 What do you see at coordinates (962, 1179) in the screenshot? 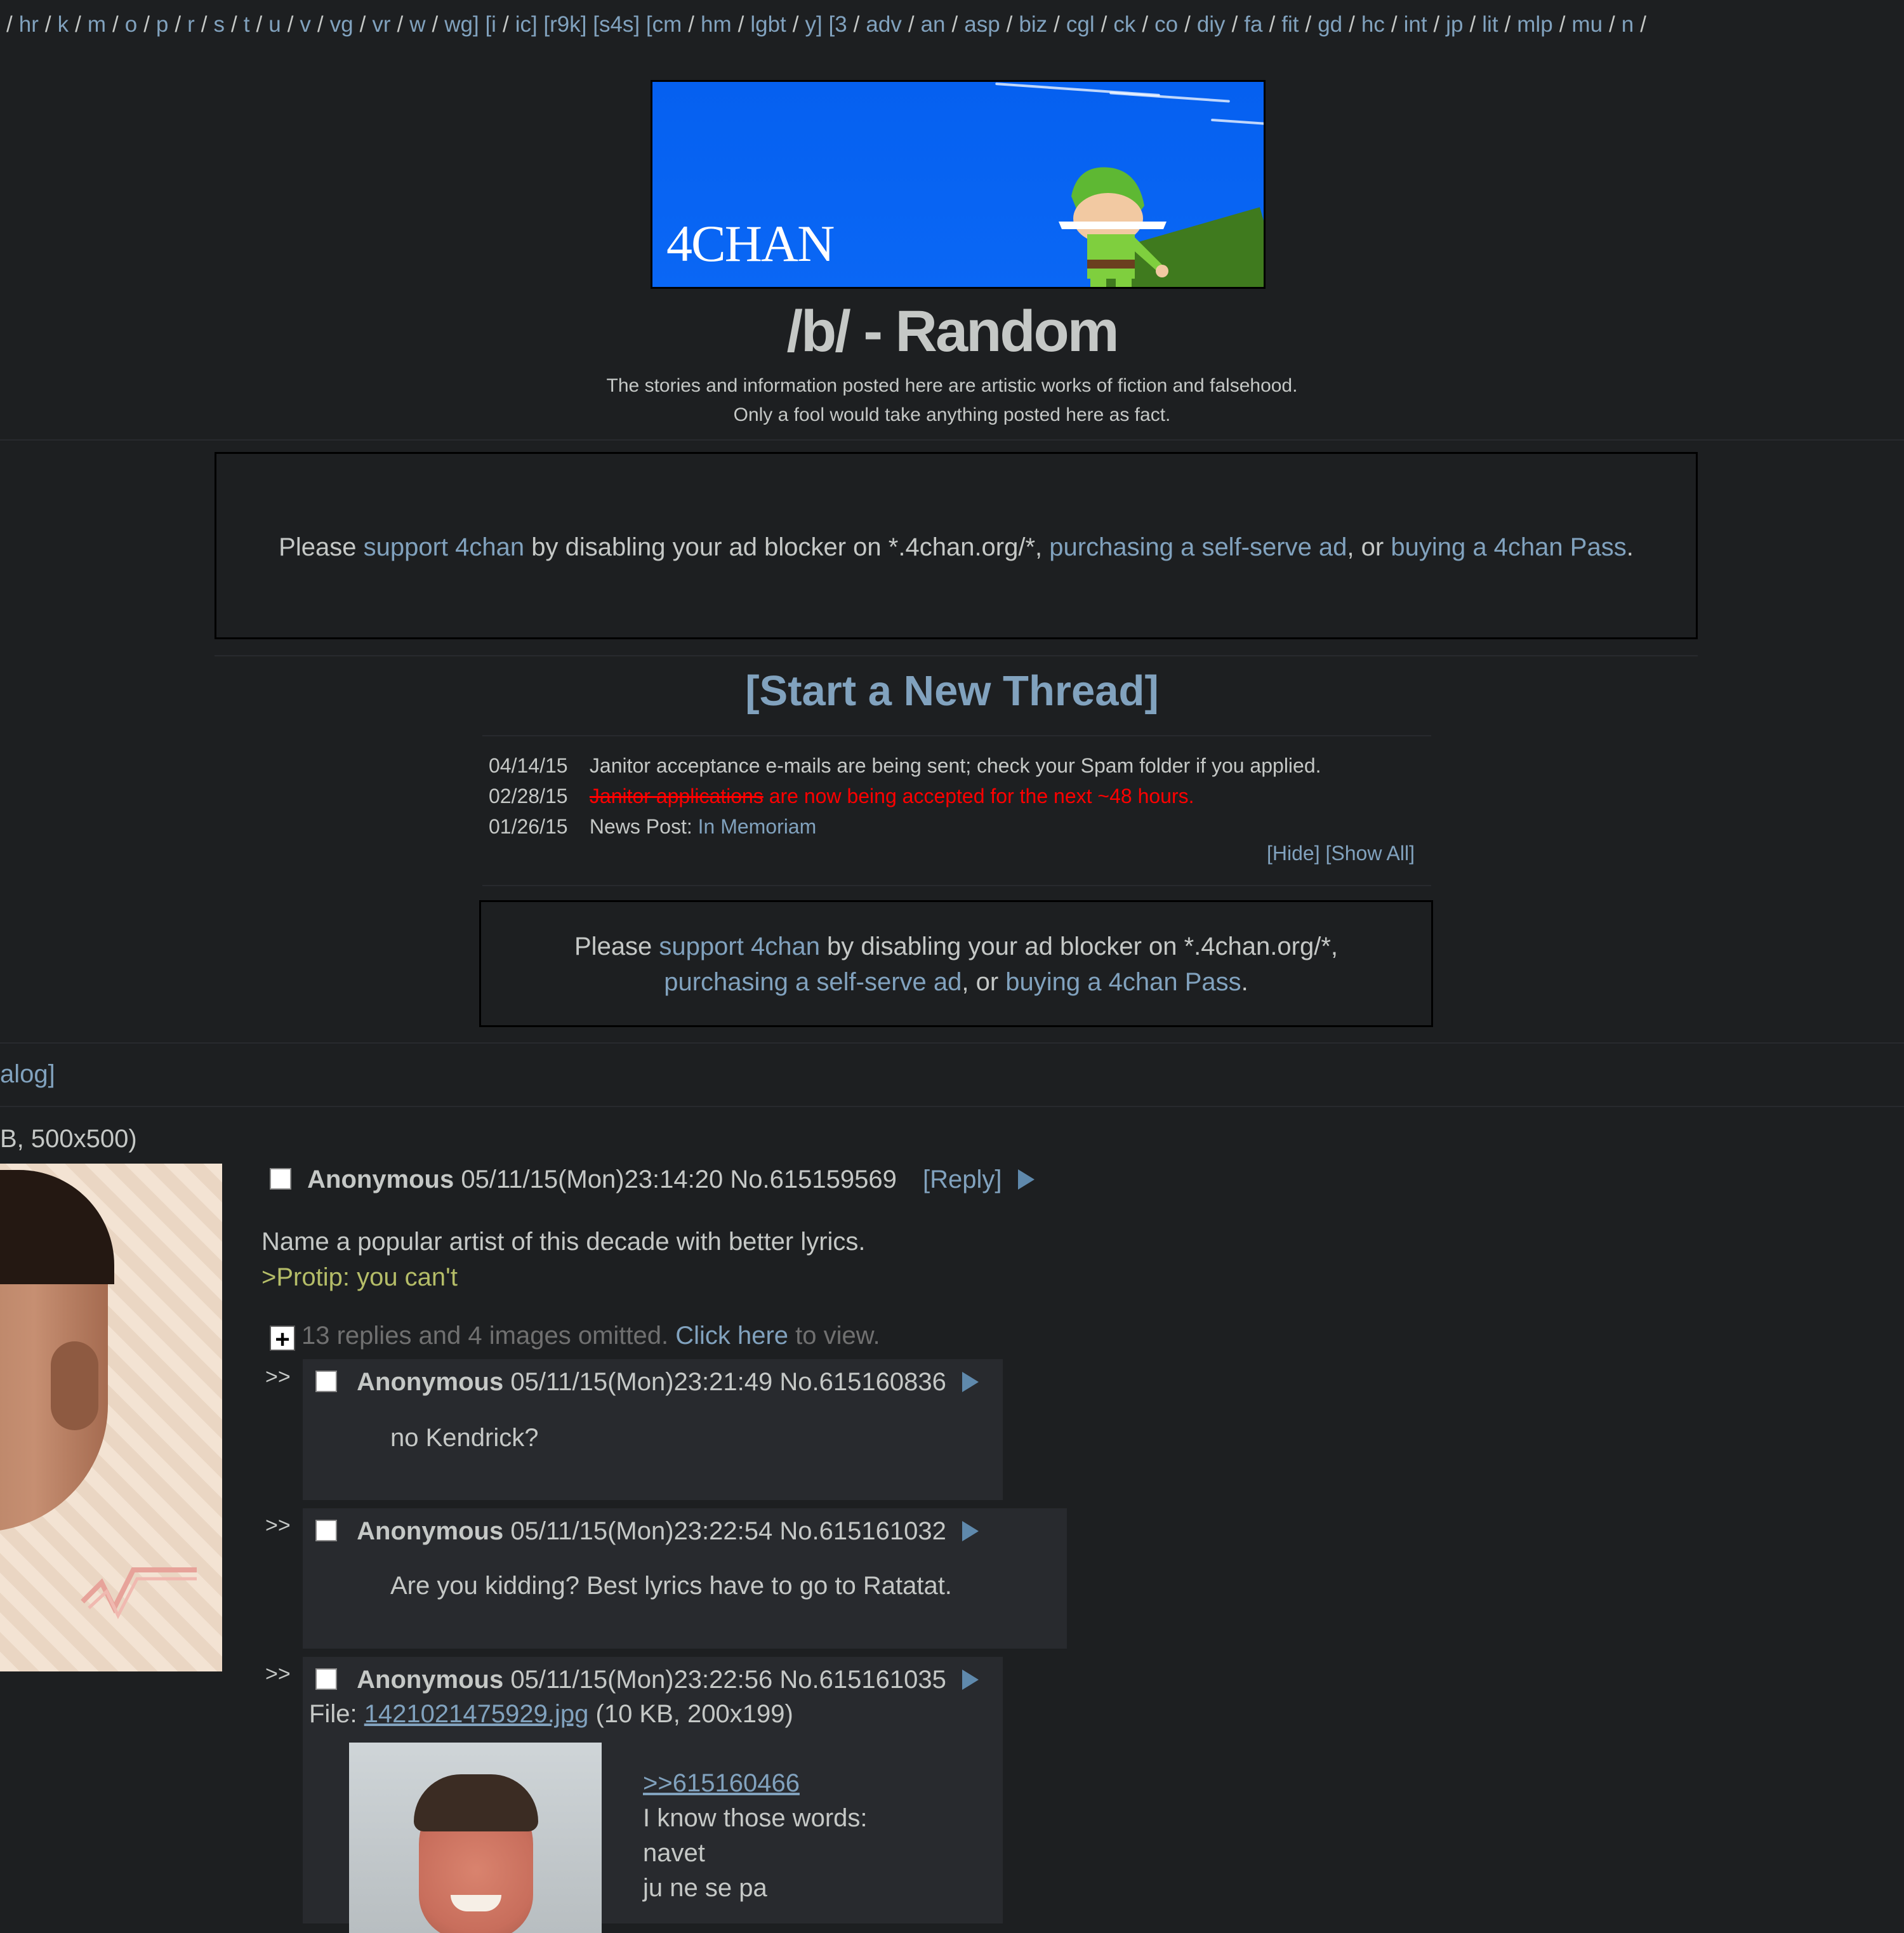
I see `reply-link: [Reply]` at bounding box center [962, 1179].